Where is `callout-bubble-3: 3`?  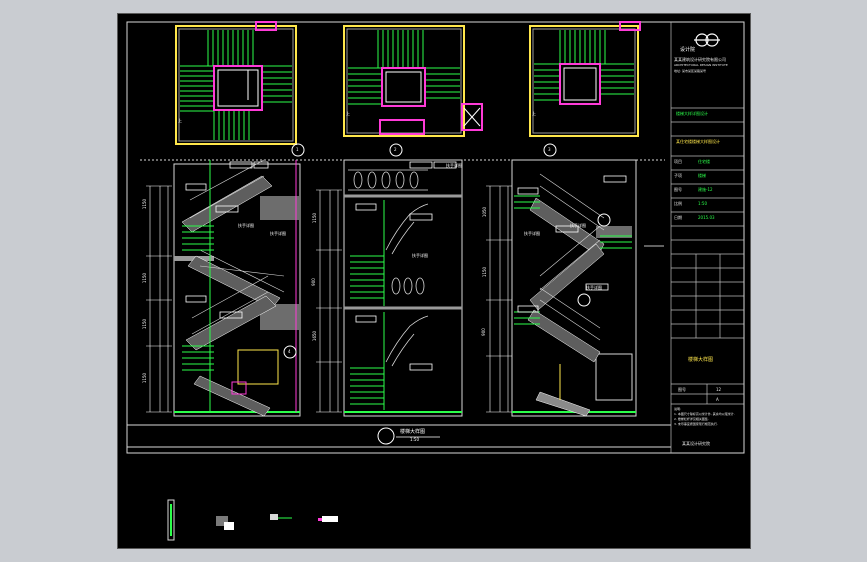 callout-bubble-3: 3 is located at coordinates (549, 149).